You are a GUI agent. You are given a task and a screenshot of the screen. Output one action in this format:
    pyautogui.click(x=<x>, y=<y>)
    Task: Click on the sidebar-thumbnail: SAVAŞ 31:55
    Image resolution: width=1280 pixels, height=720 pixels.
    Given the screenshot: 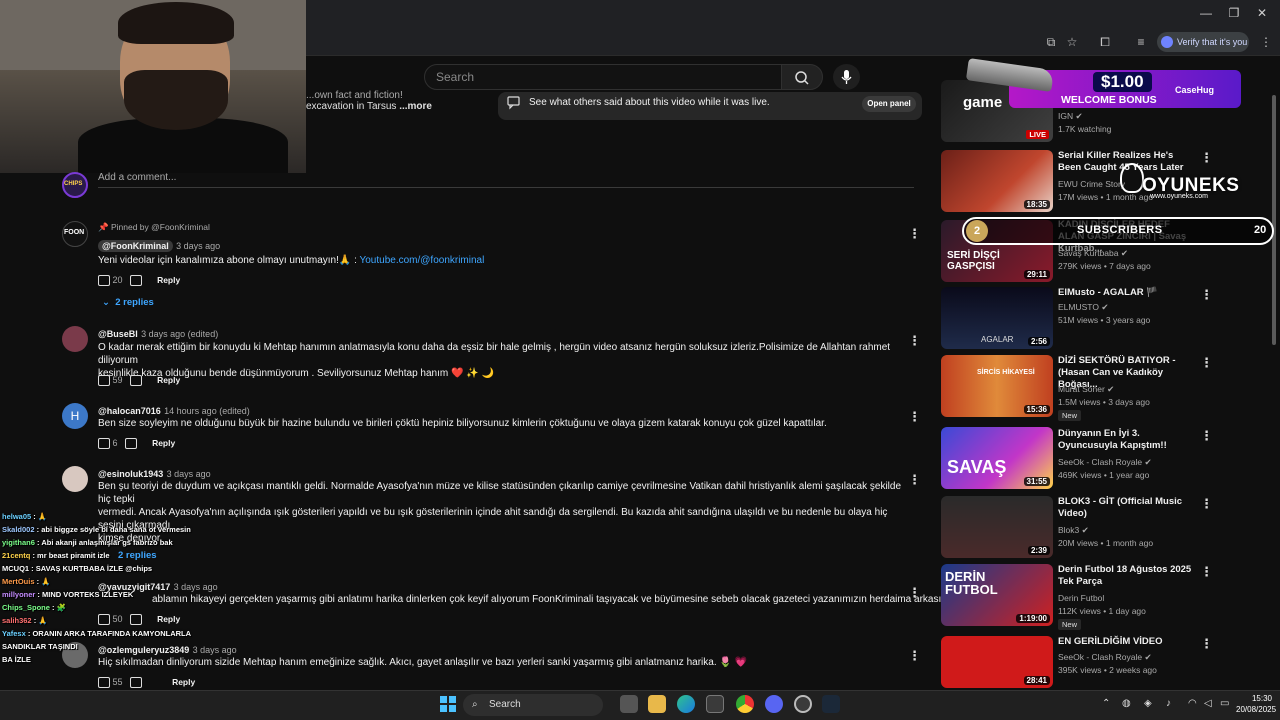 What is the action you would take?
    pyautogui.click(x=997, y=458)
    